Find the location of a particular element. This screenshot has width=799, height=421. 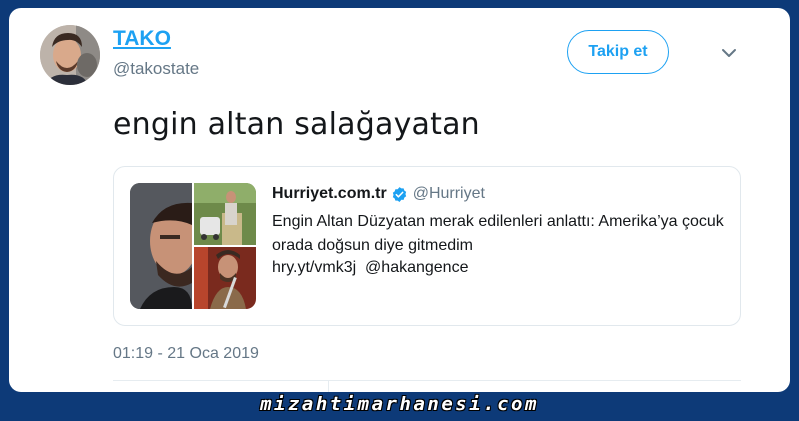

author-handle: @takostate is located at coordinates (156, 68).